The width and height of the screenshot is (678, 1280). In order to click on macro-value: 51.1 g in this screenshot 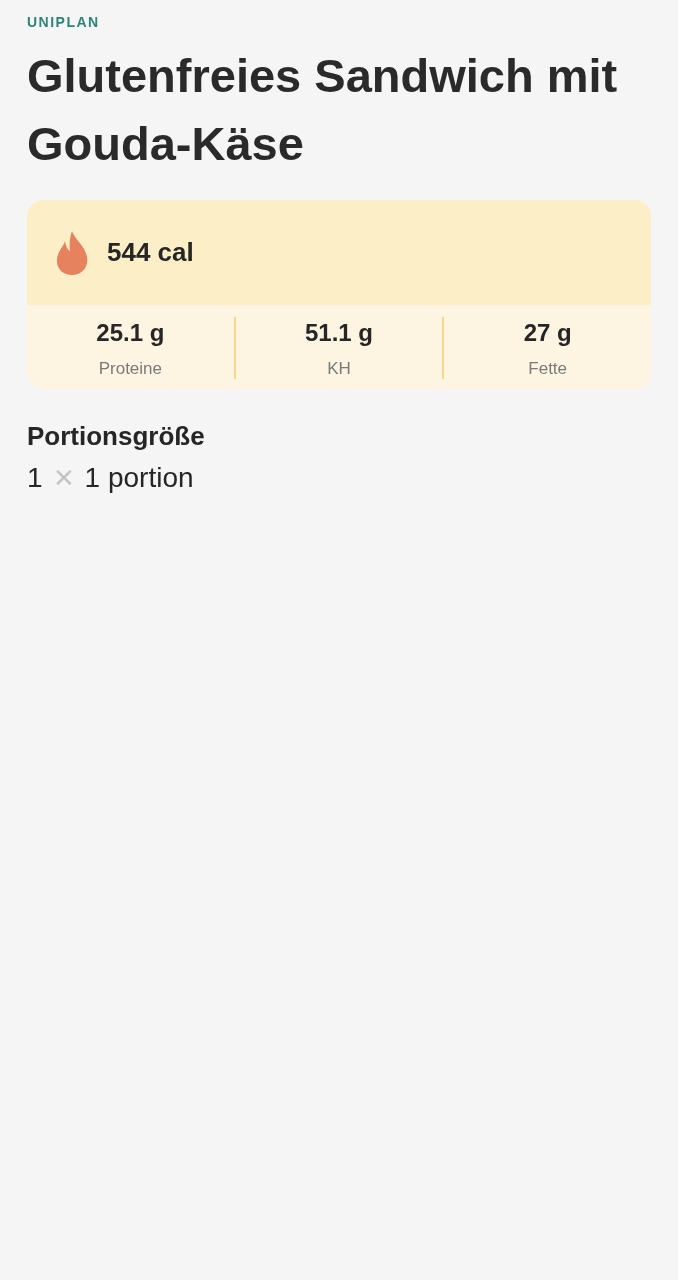, I will do `click(339, 333)`.